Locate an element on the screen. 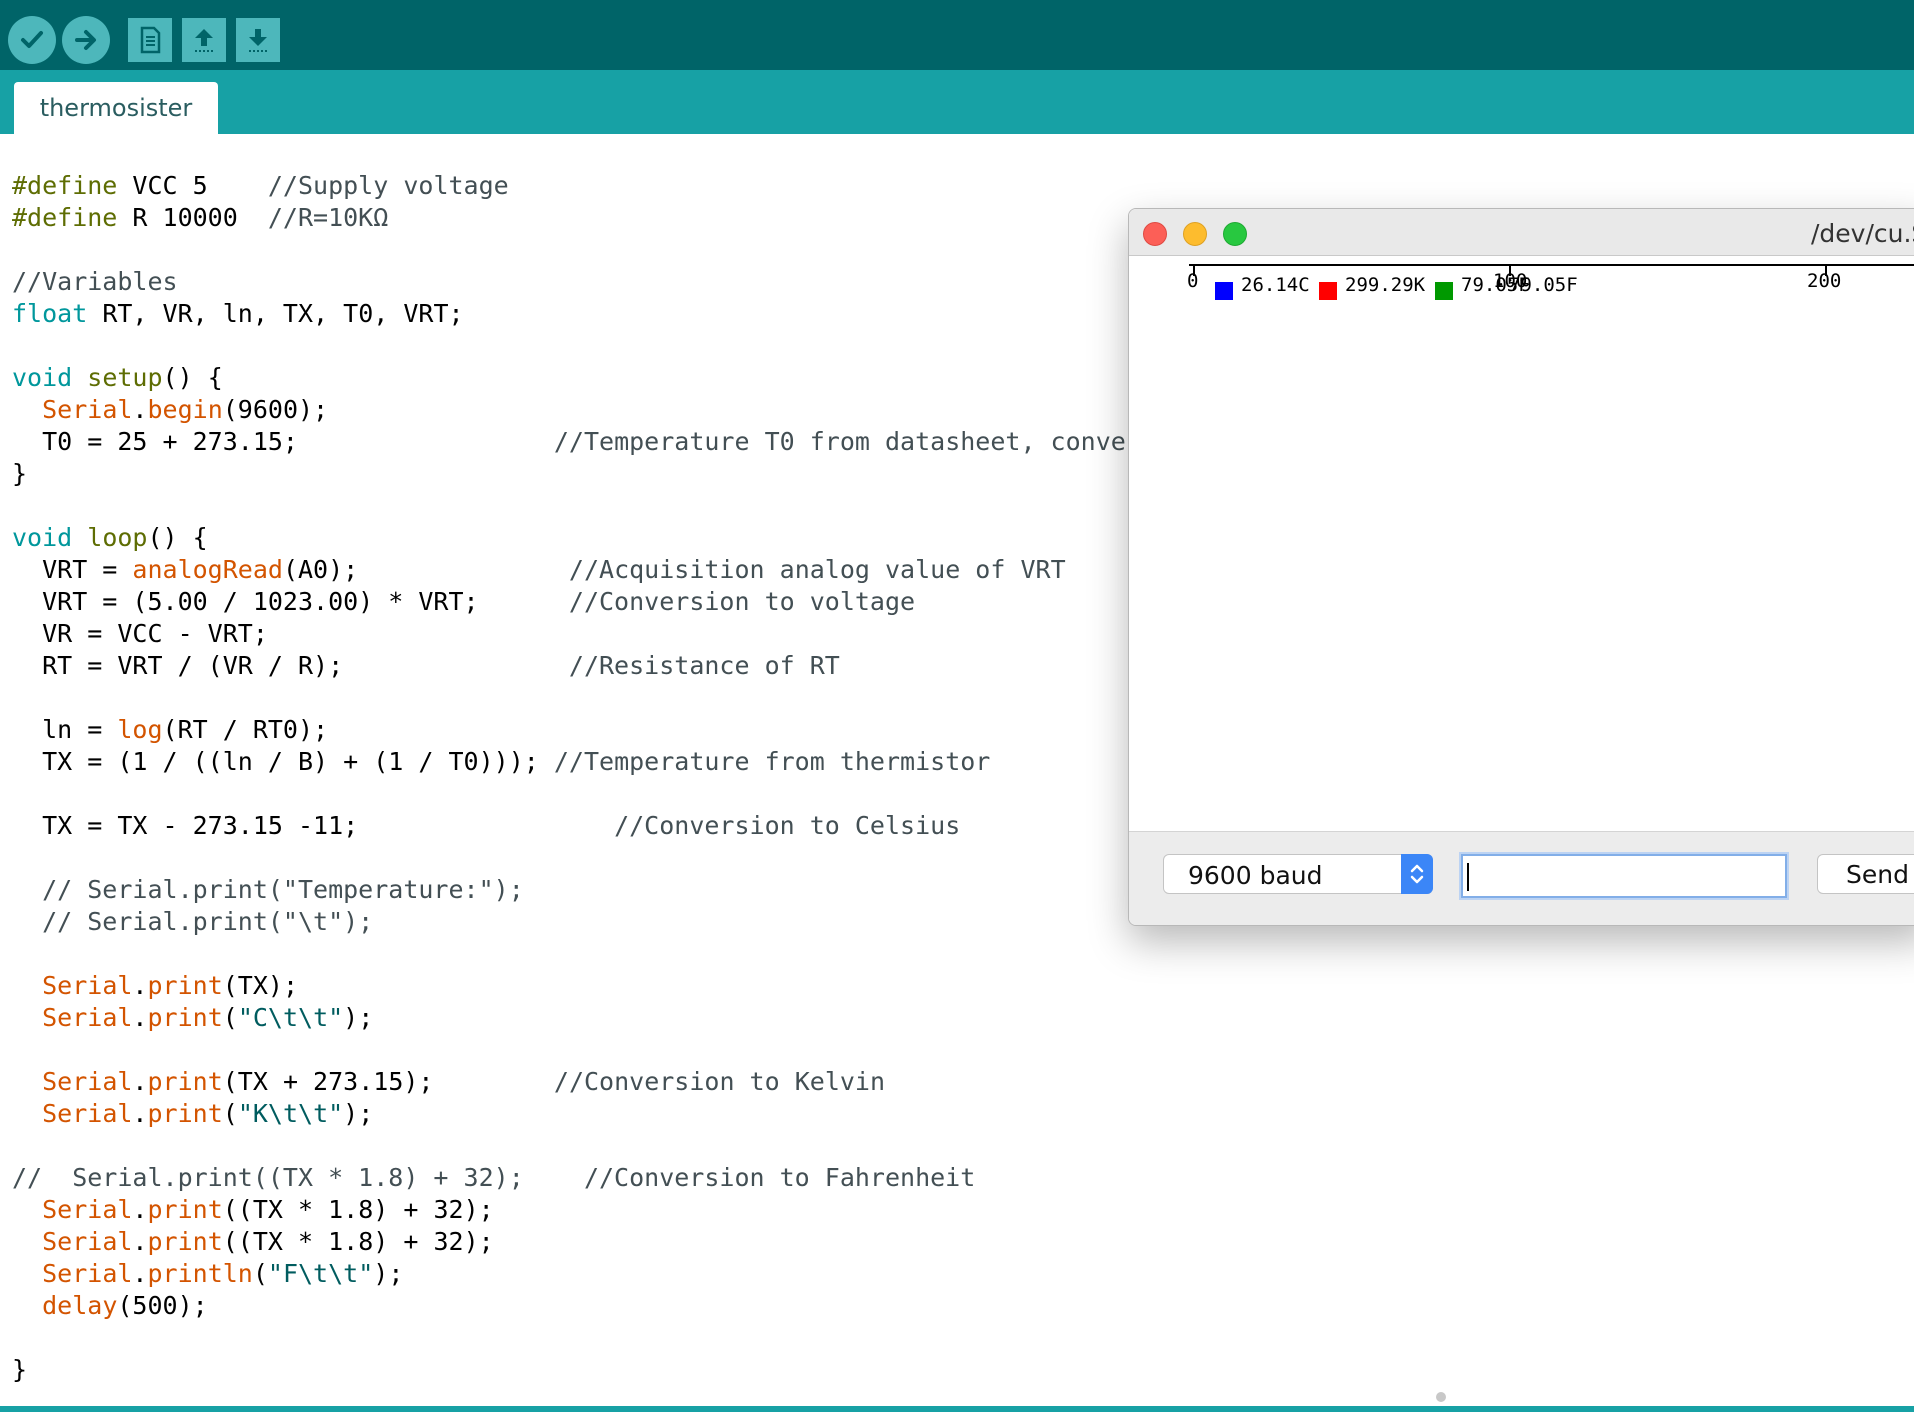  code-token: (TX + 273.15); is located at coordinates (388, 1081).